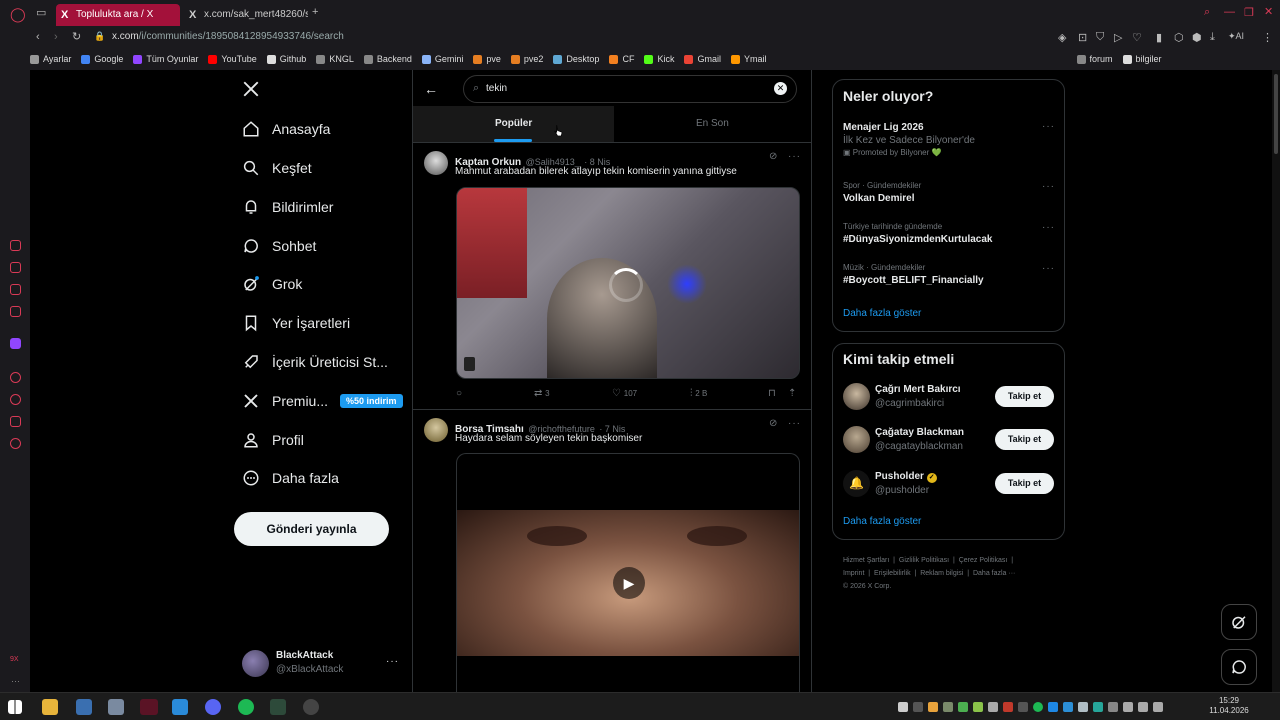  What do you see at coordinates (1229, 706) in the screenshot?
I see `clock: 15:29 11.04.2026` at bounding box center [1229, 706].